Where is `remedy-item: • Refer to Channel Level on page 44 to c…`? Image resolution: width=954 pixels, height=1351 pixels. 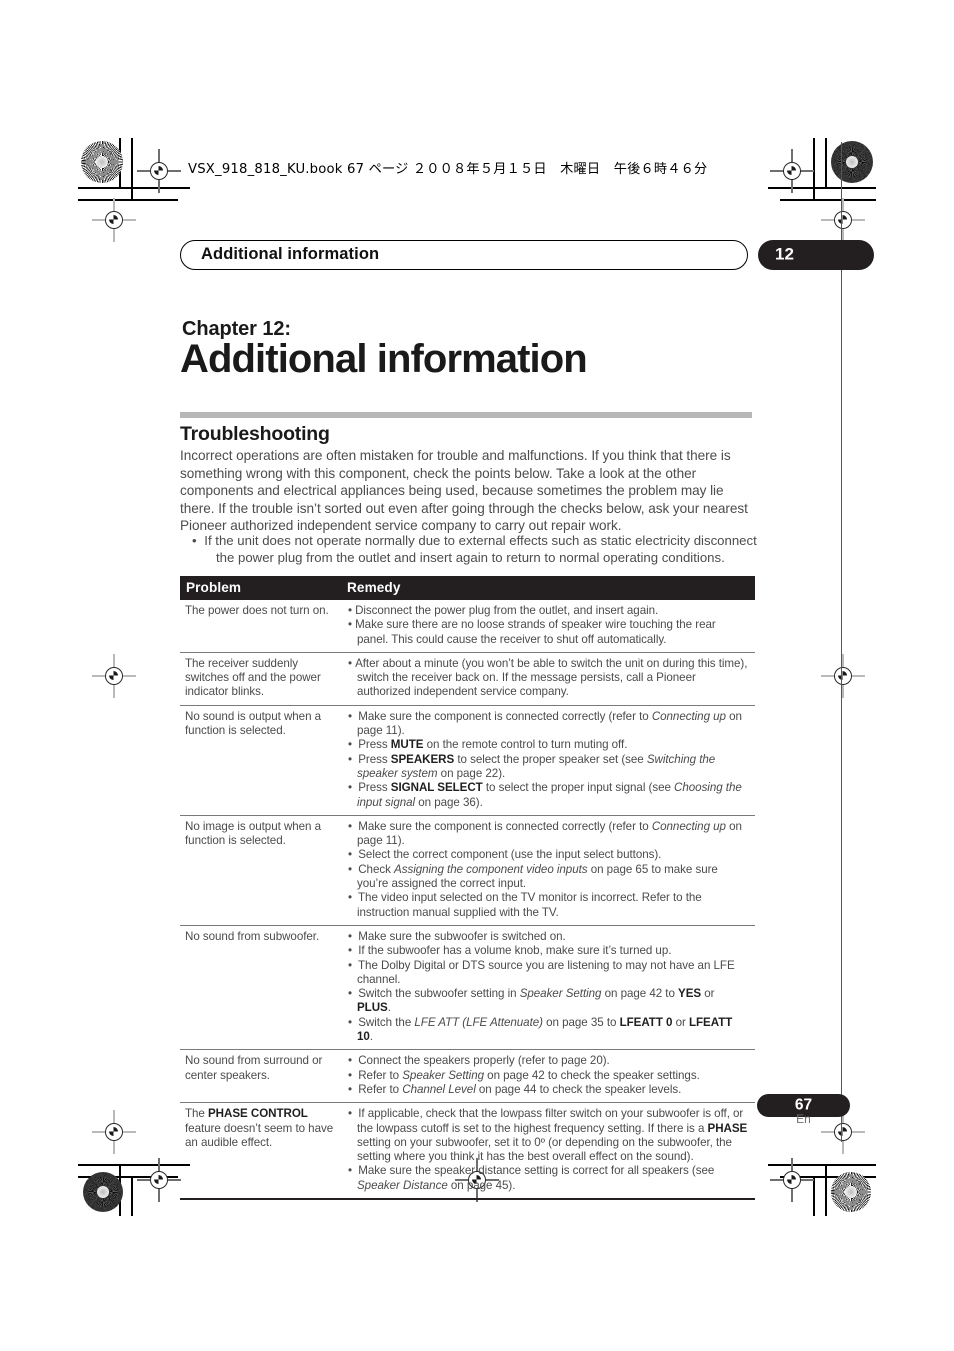 remedy-item: • Refer to Channel Level on page 44 to c… is located at coordinates (515, 1089).